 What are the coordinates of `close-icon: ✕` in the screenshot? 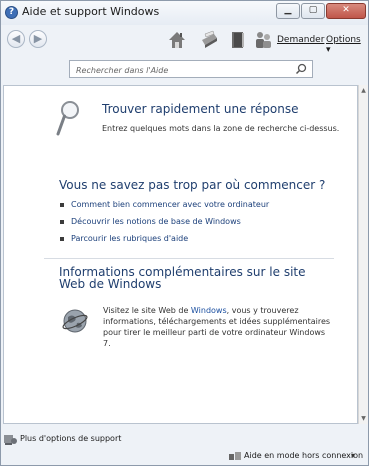 It's located at (346, 10).